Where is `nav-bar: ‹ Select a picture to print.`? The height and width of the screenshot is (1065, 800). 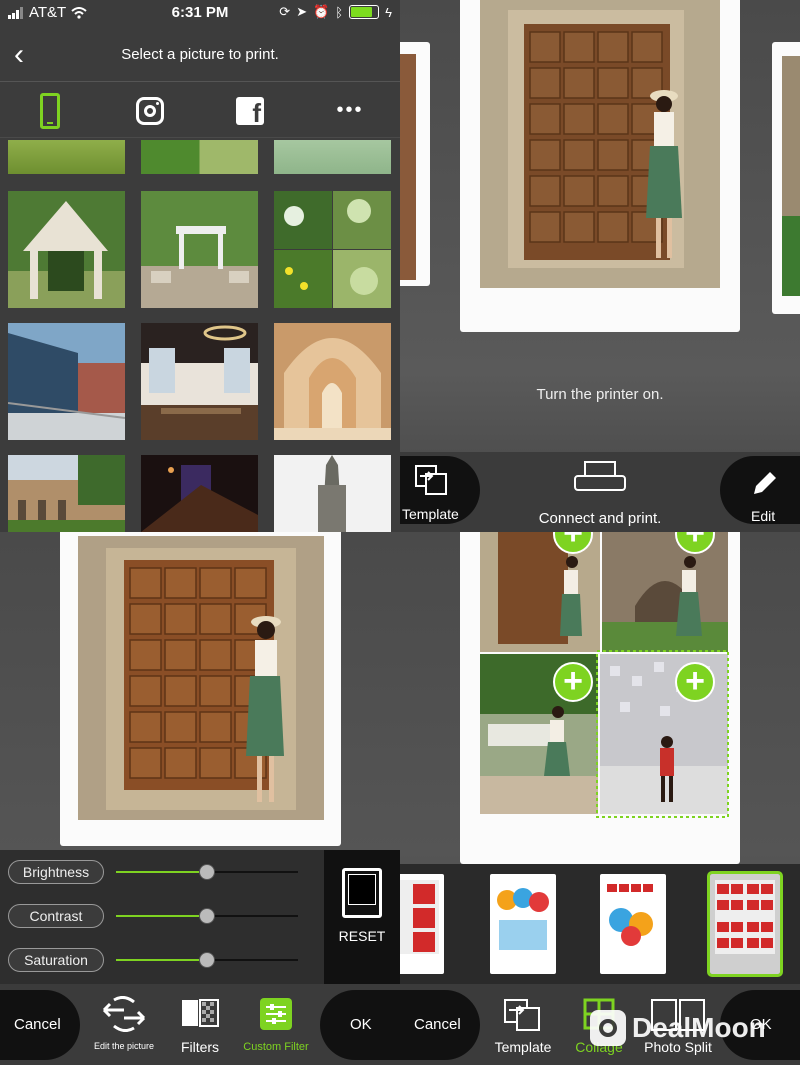
nav-bar: ‹ Select a picture to print. is located at coordinates (200, 56).